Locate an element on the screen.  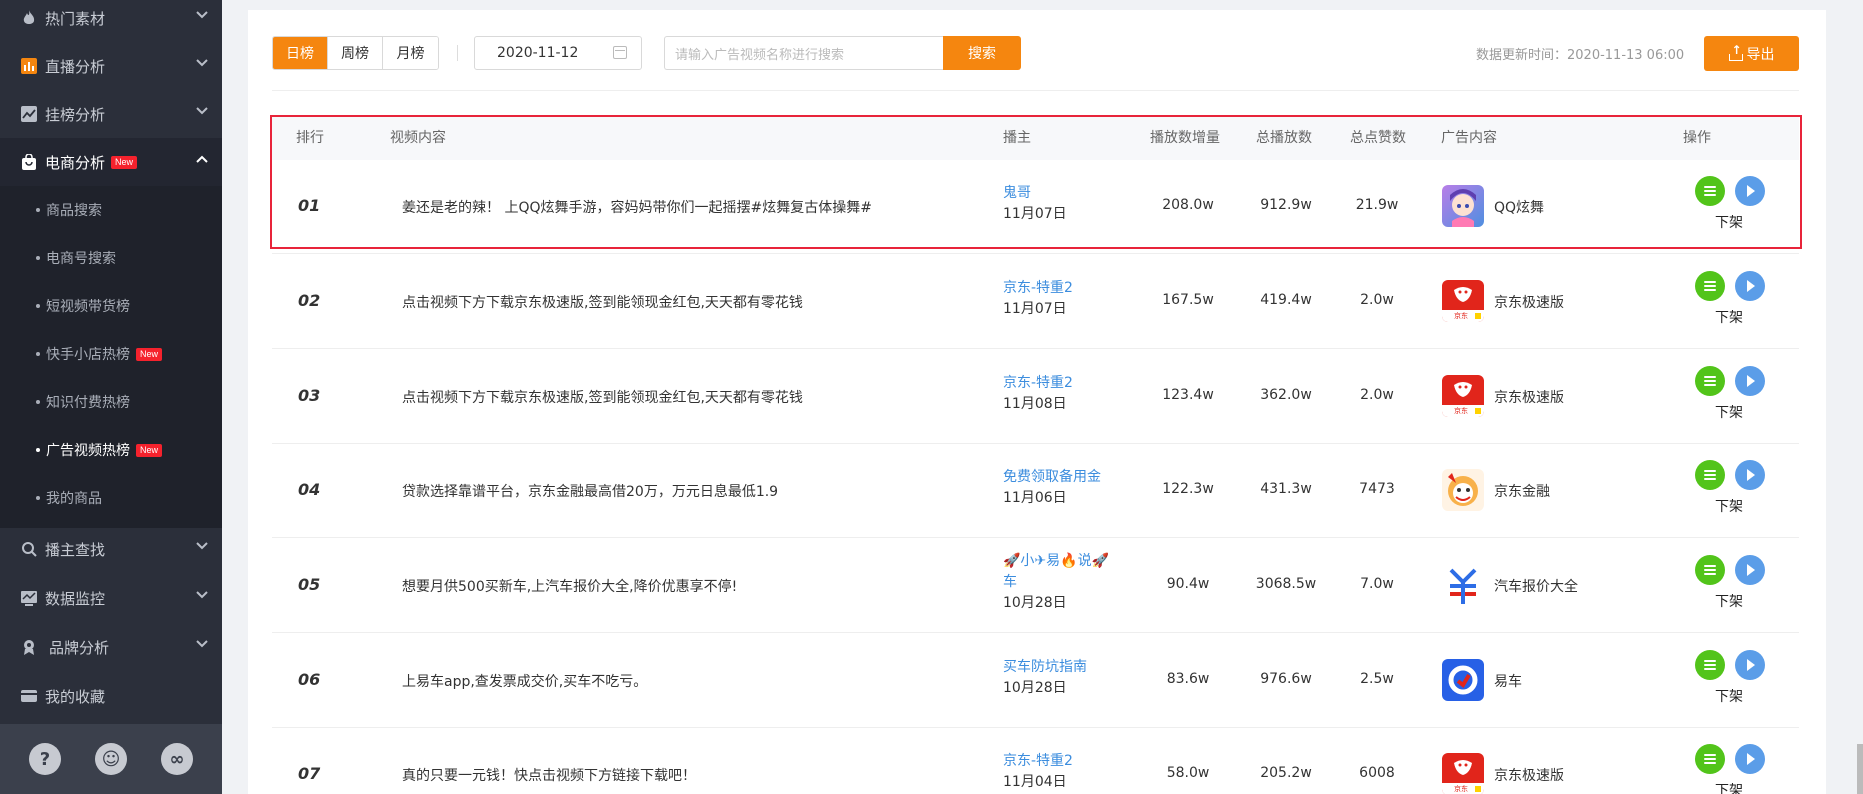
ad-name: 汽车报价大全 is located at coordinates (1536, 586).